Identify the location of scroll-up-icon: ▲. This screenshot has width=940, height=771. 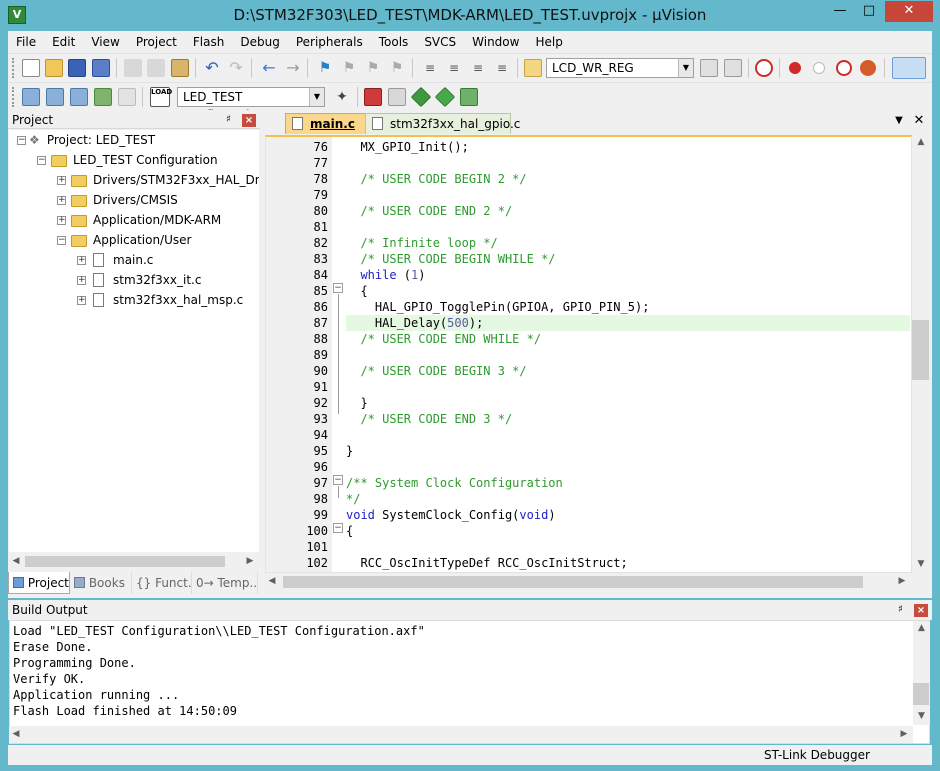
(921, 628).